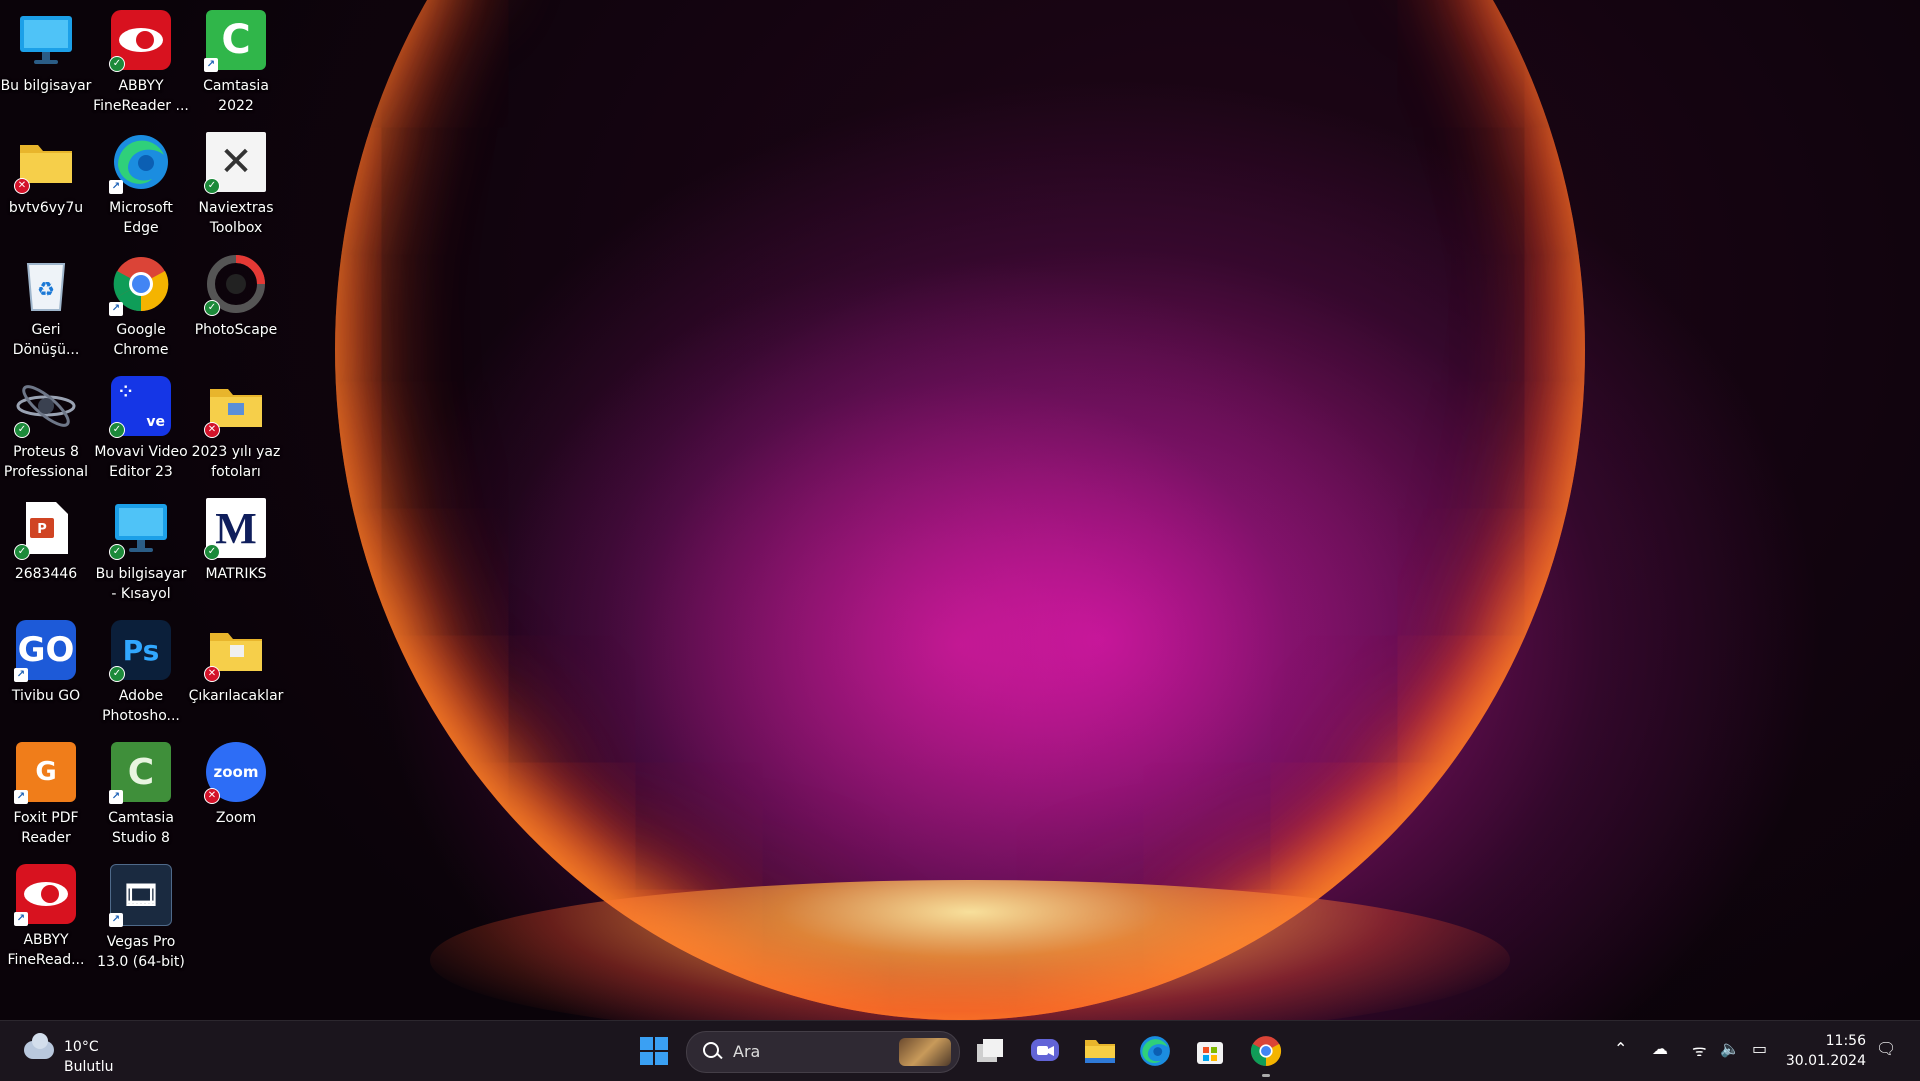 The width and height of the screenshot is (1920, 1081). What do you see at coordinates (81, 1047) in the screenshot?
I see `weather-temperature: 10°C` at bounding box center [81, 1047].